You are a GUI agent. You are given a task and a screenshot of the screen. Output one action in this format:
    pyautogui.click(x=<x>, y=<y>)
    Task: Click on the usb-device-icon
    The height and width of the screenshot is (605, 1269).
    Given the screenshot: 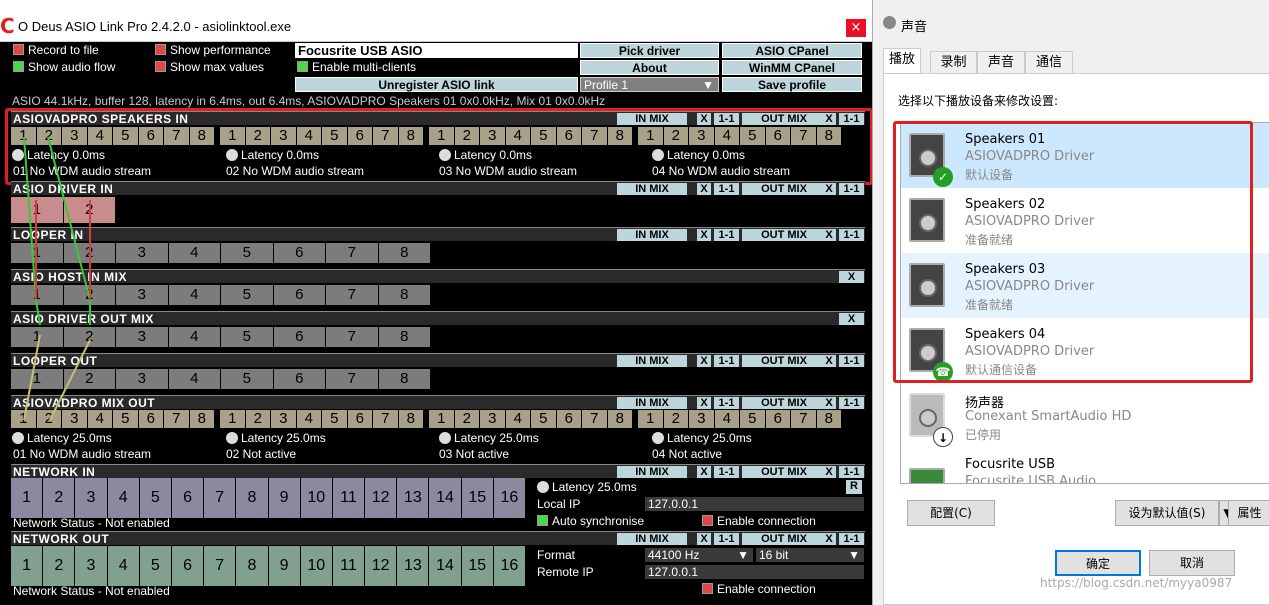 What is the action you would take?
    pyautogui.click(x=927, y=475)
    